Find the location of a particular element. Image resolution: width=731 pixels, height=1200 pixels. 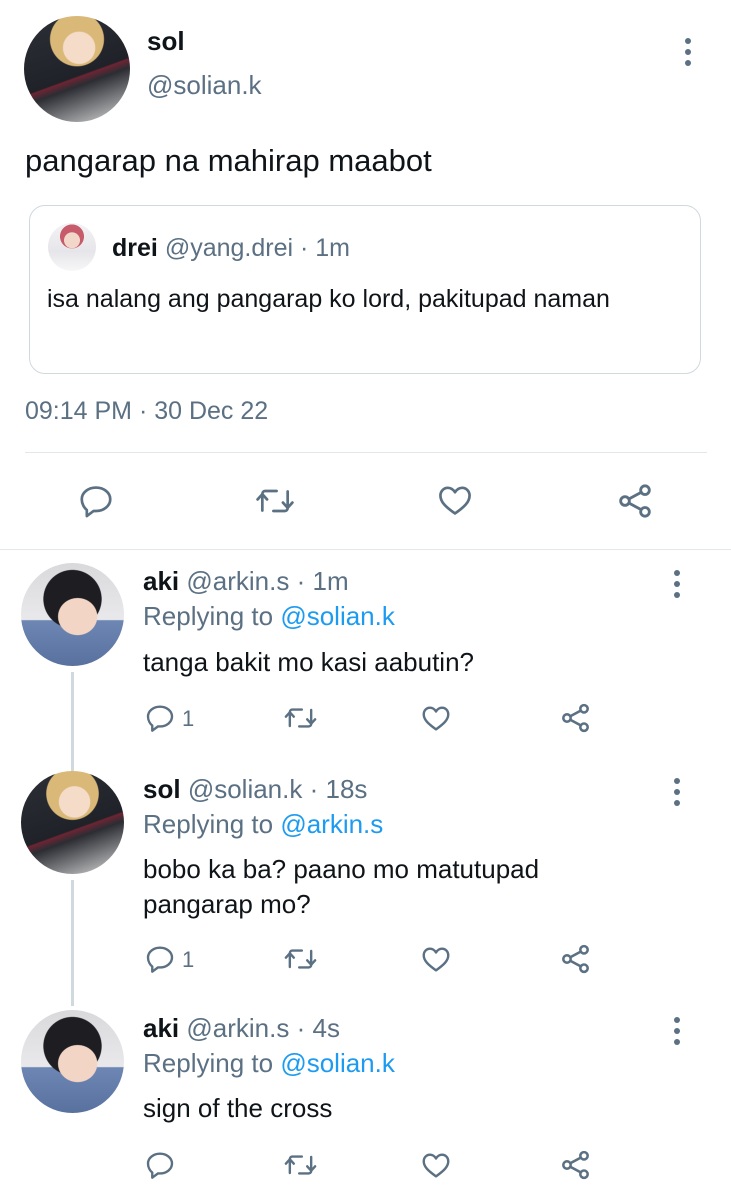

reply-time: · 4s is located at coordinates (318, 1028).